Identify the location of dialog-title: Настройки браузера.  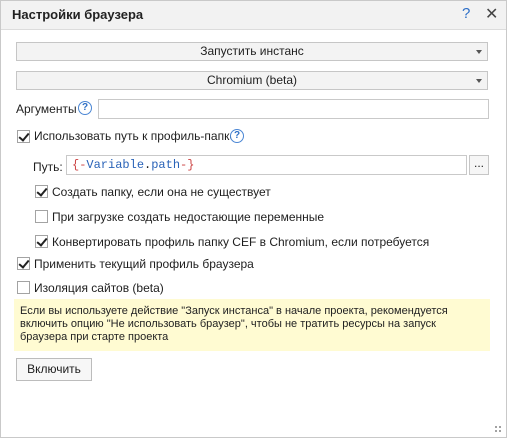
(78, 14).